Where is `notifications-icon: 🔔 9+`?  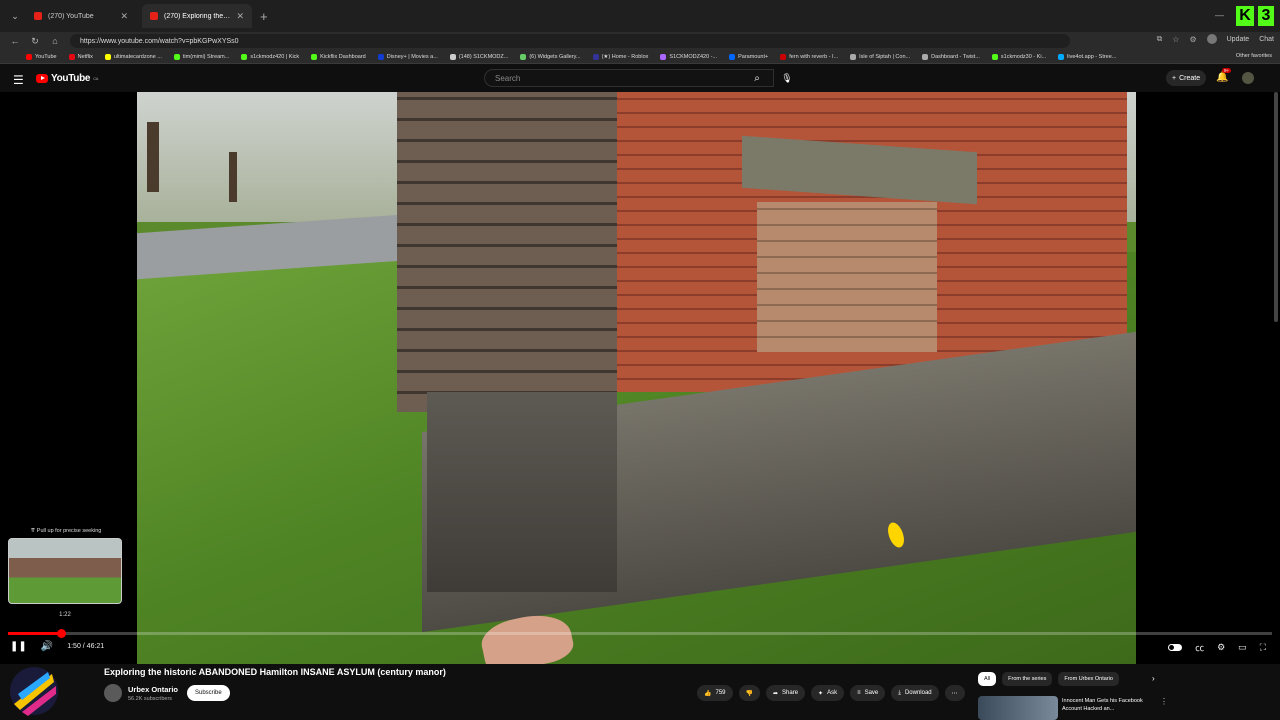
notifications-icon: 🔔 9+ is located at coordinates (1224, 75).